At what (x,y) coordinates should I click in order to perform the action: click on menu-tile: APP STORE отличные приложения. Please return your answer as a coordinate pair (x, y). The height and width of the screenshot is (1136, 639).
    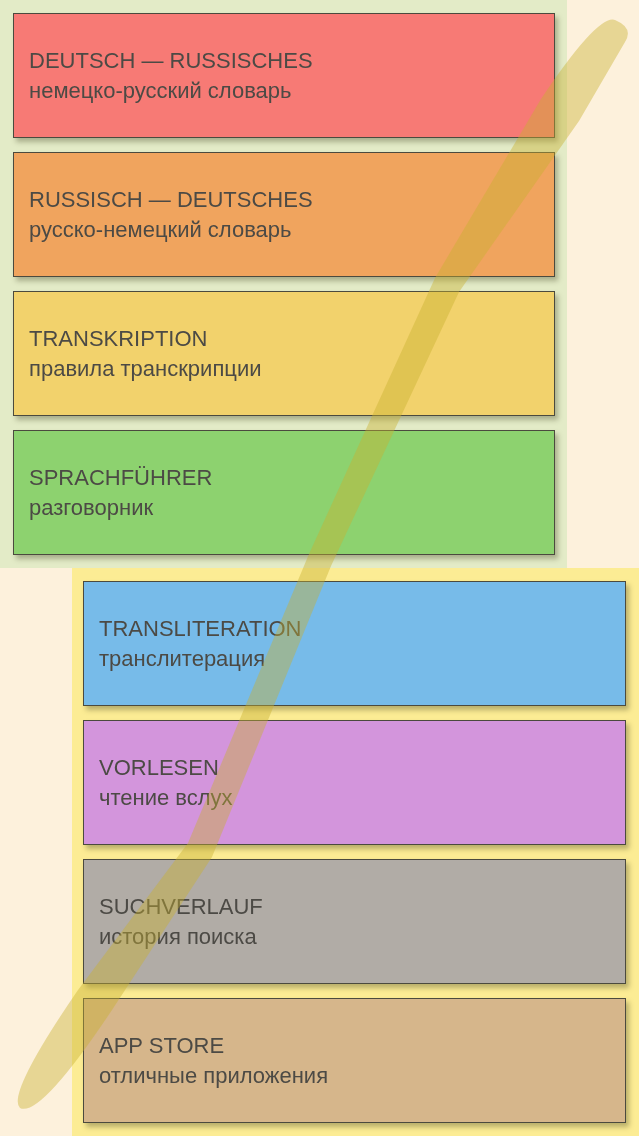
    Looking at the image, I should click on (354, 1060).